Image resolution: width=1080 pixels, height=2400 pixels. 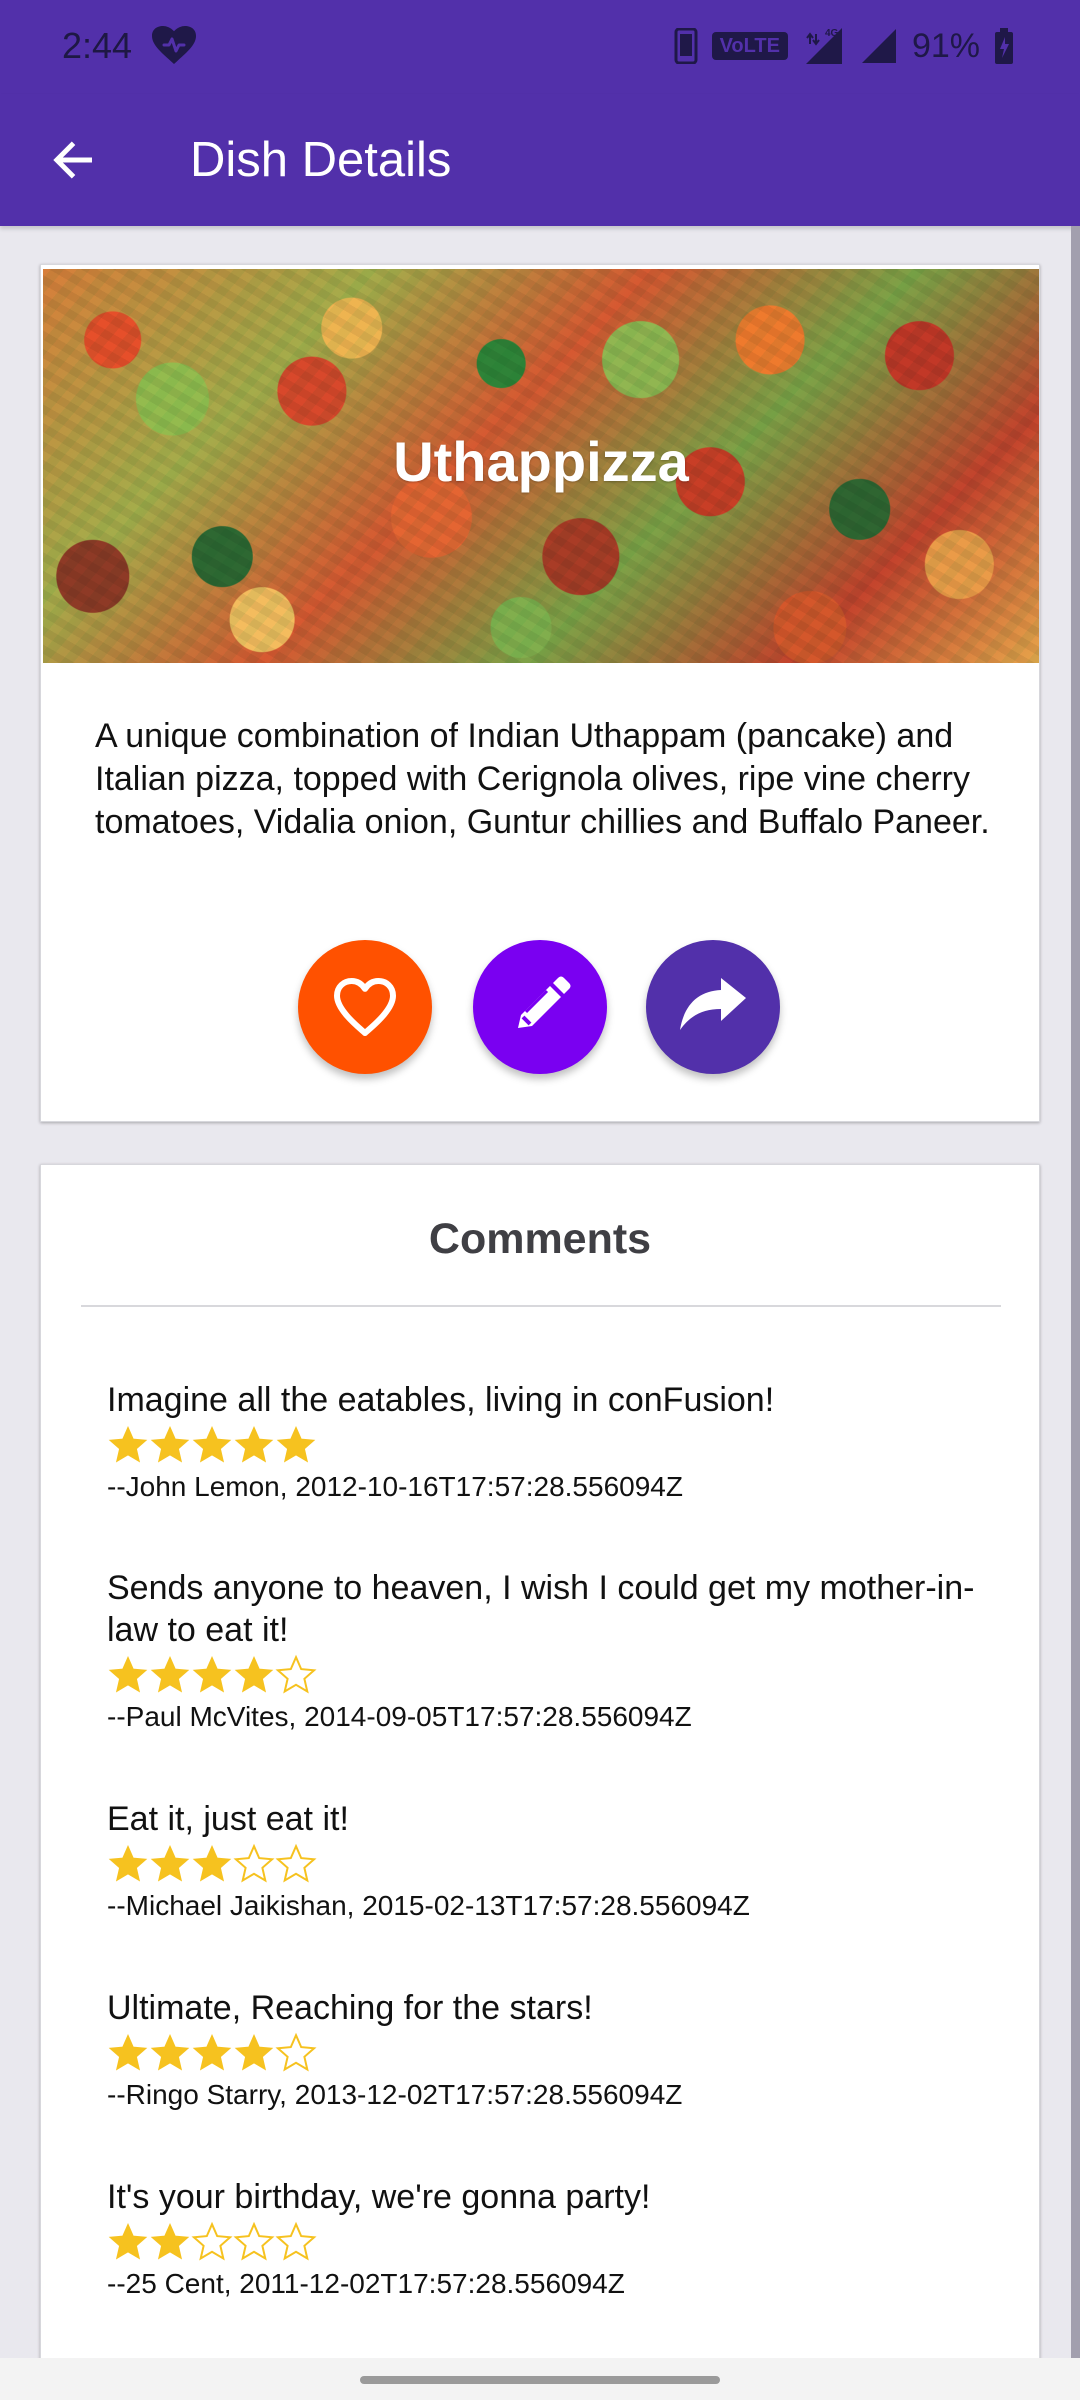 What do you see at coordinates (878, 46) in the screenshot?
I see `cellular-signal-icon` at bounding box center [878, 46].